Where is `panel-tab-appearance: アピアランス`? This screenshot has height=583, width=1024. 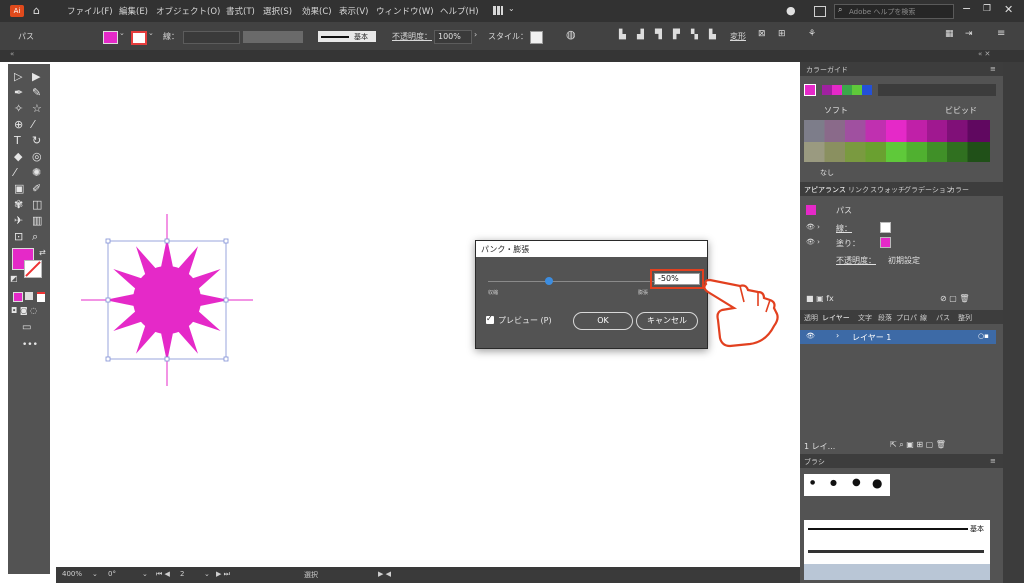 panel-tab-appearance: アピアランス is located at coordinates (825, 190).